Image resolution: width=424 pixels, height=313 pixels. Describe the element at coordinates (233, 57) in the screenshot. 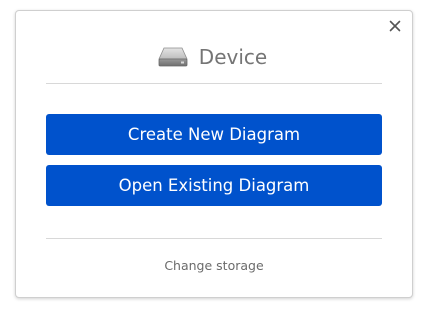

I see `dialog-title: Device` at that location.